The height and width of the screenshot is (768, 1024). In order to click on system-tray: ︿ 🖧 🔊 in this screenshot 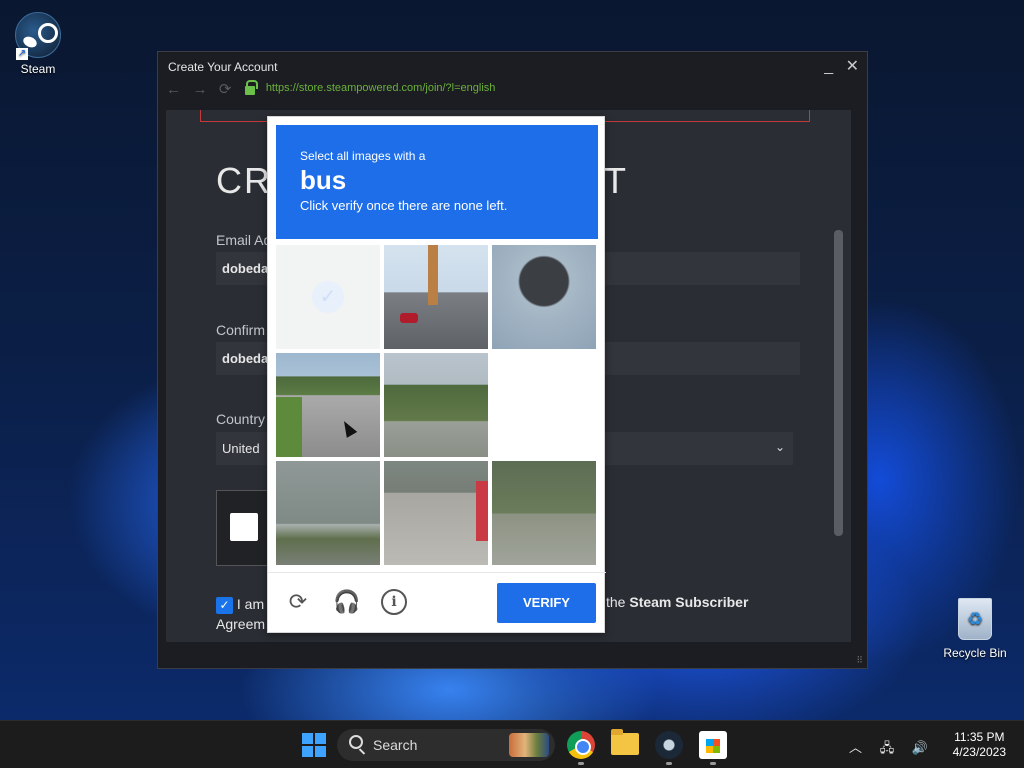, I will do `click(881, 749)`.